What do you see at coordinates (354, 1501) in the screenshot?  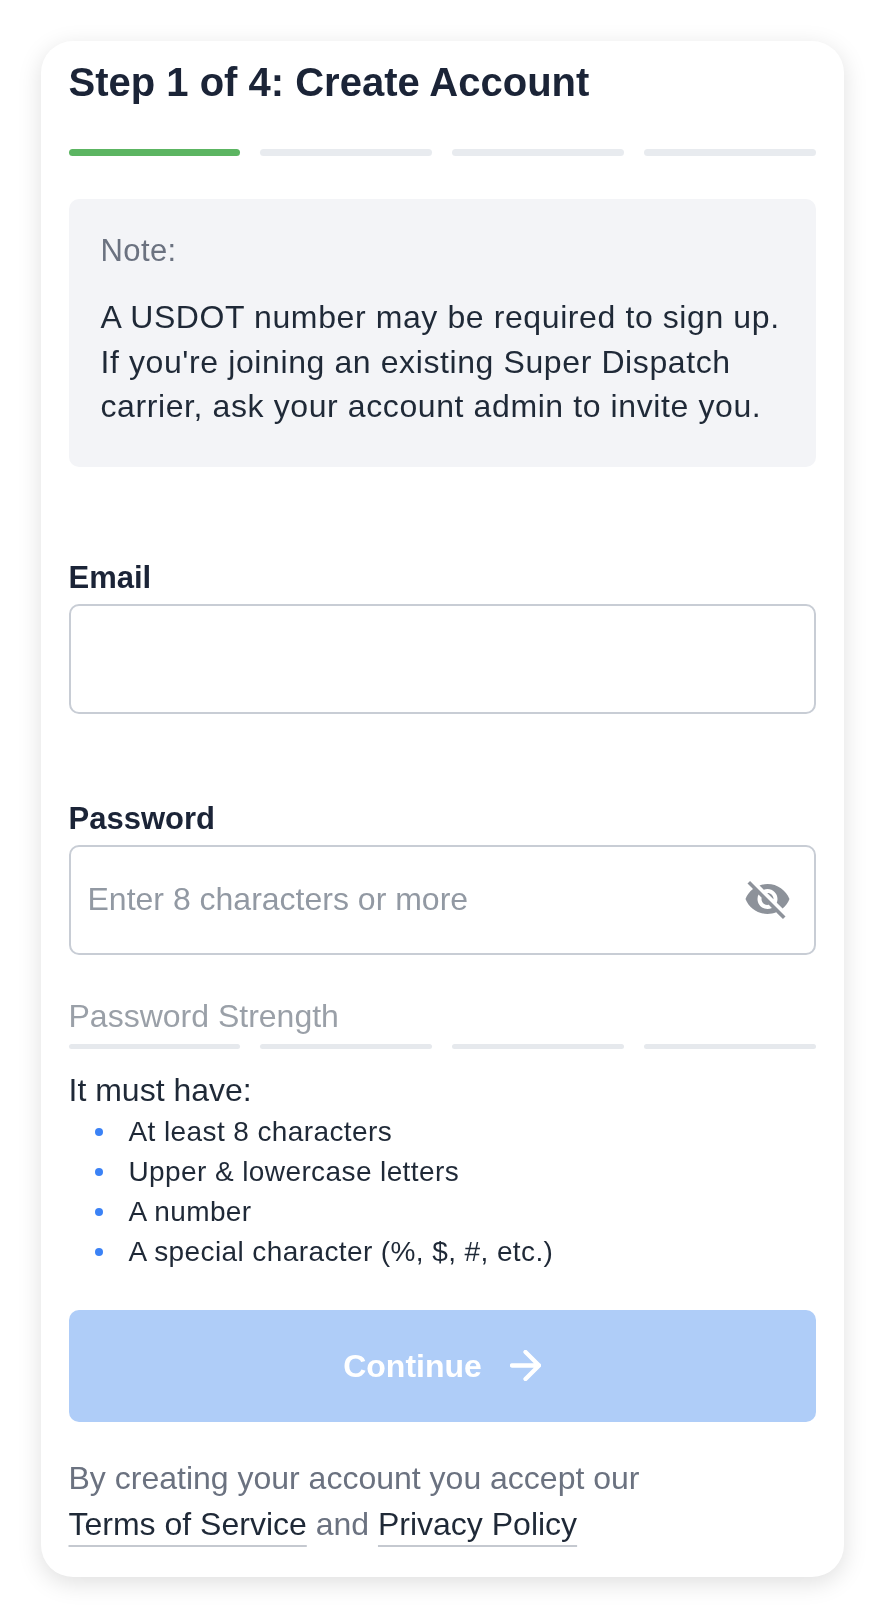 I see `terms-notice: By creating your account you accept our Terms of Service and Privacy Policy` at bounding box center [354, 1501].